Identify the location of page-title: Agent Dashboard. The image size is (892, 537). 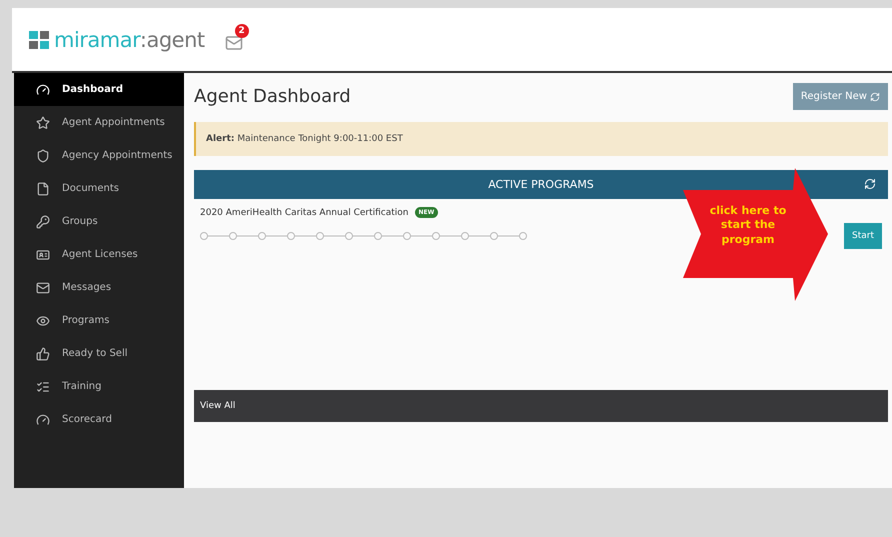
(272, 96).